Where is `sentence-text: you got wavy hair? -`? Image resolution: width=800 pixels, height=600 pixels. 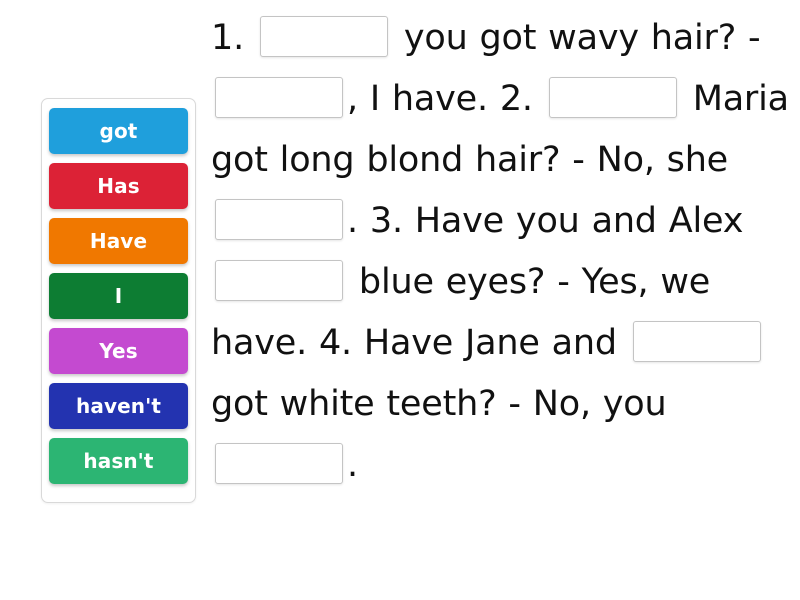 sentence-text: you got wavy hair? - is located at coordinates (582, 38).